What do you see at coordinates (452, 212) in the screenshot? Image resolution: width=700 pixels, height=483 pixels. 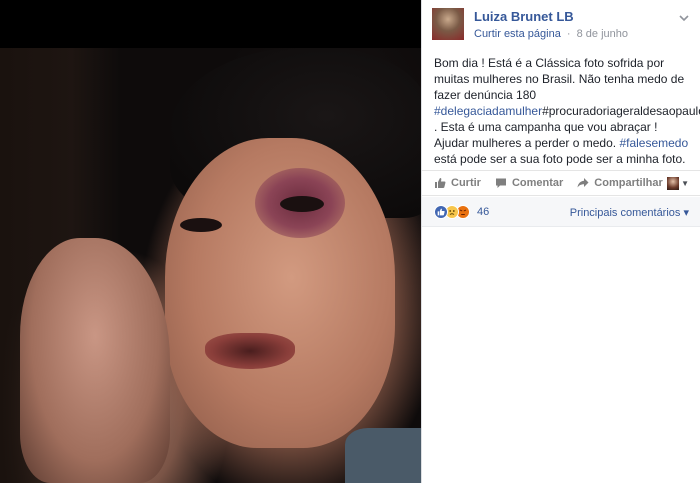 I see `reaction-icons` at bounding box center [452, 212].